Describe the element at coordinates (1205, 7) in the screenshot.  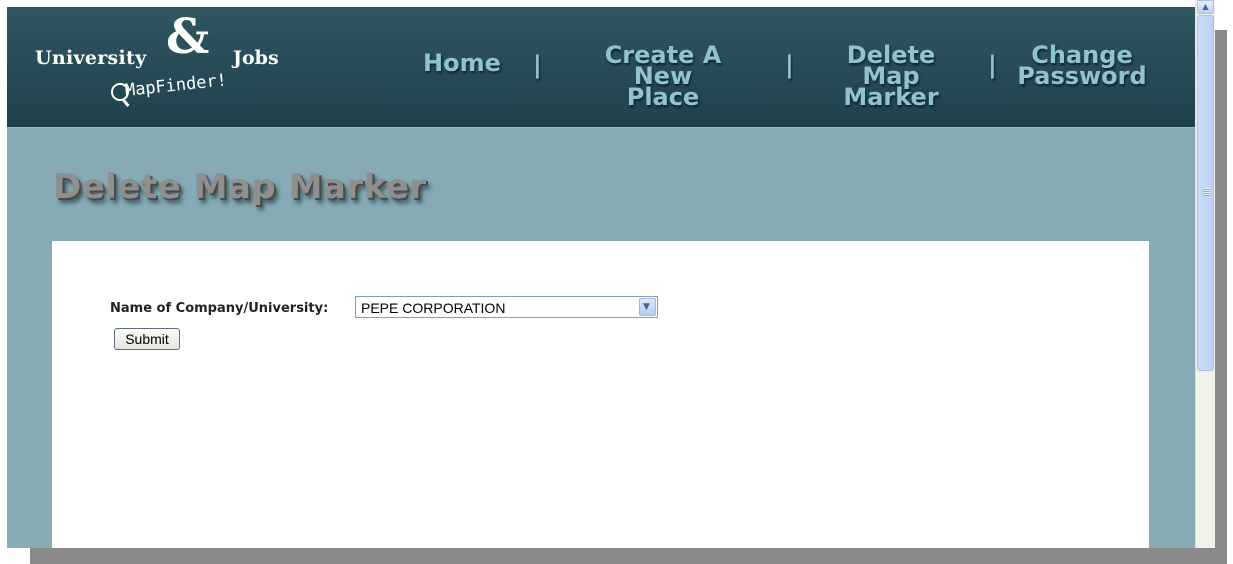
I see `scroll-up-button: ▲` at that location.